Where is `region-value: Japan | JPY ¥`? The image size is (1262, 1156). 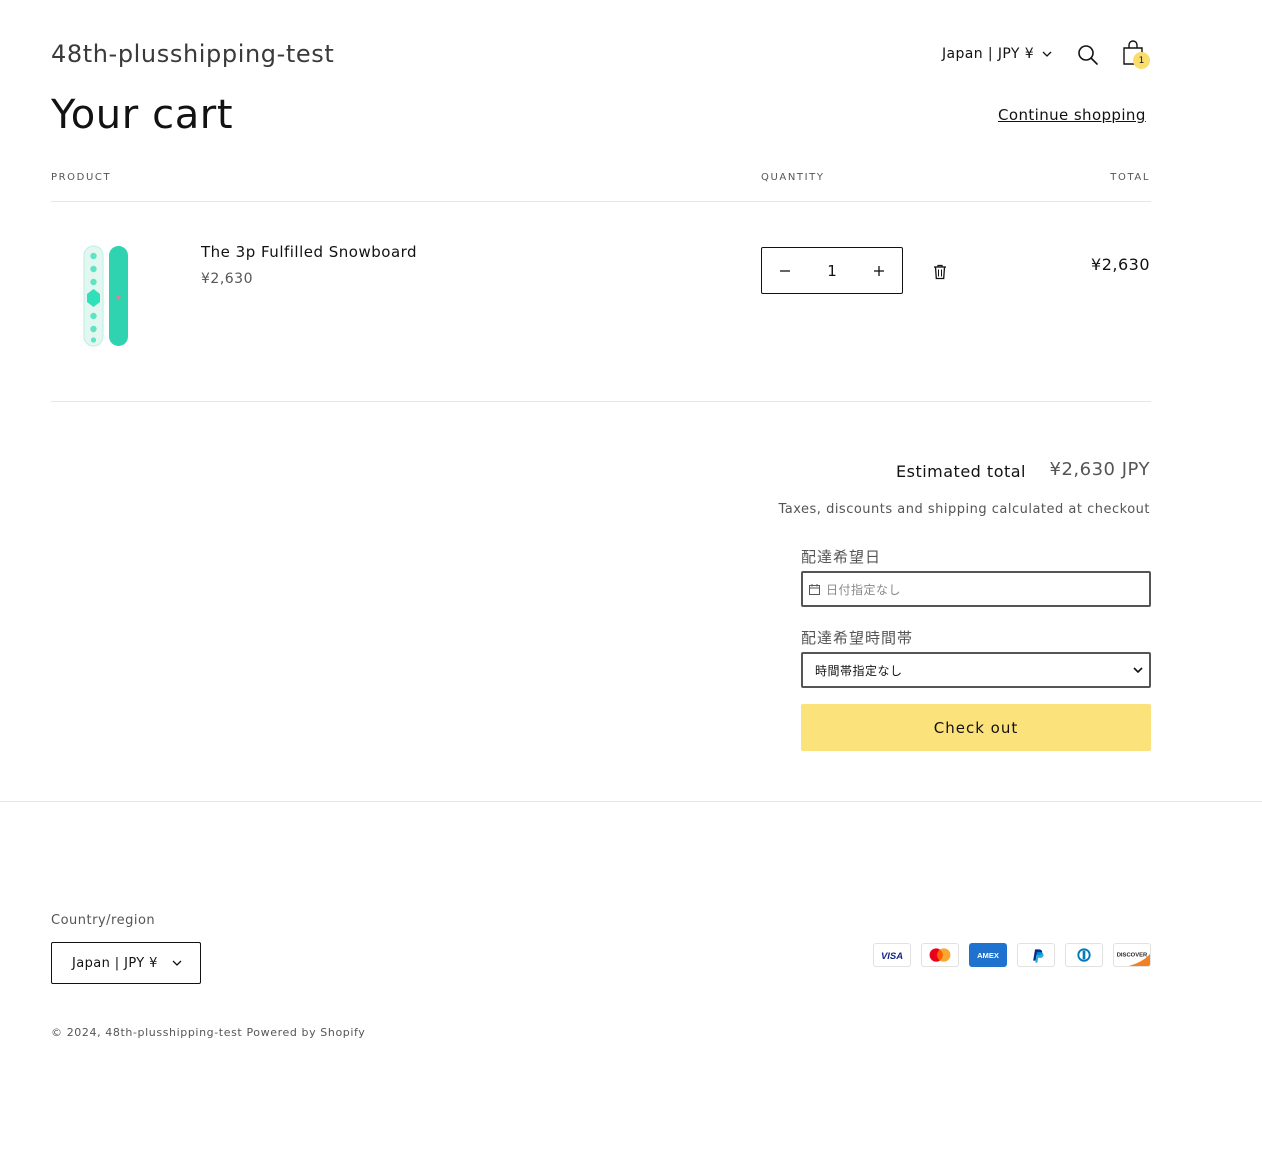 region-value: Japan | JPY ¥ is located at coordinates (115, 963).